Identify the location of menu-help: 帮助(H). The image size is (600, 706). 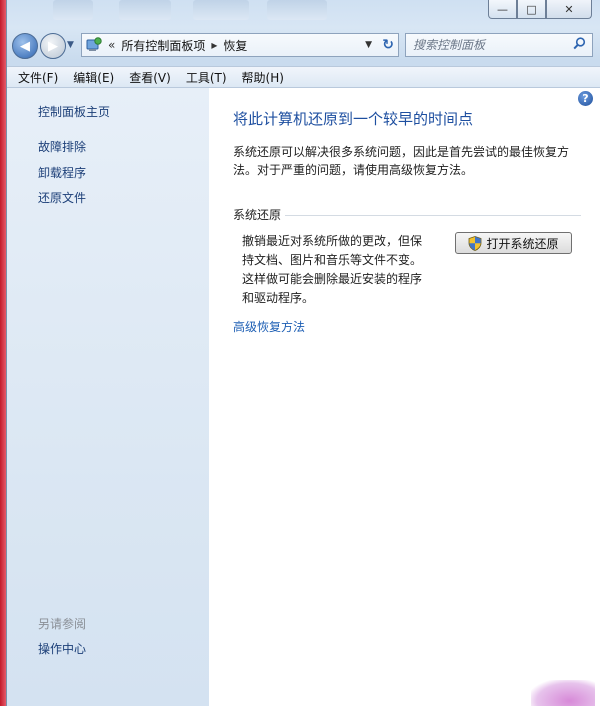
(263, 77).